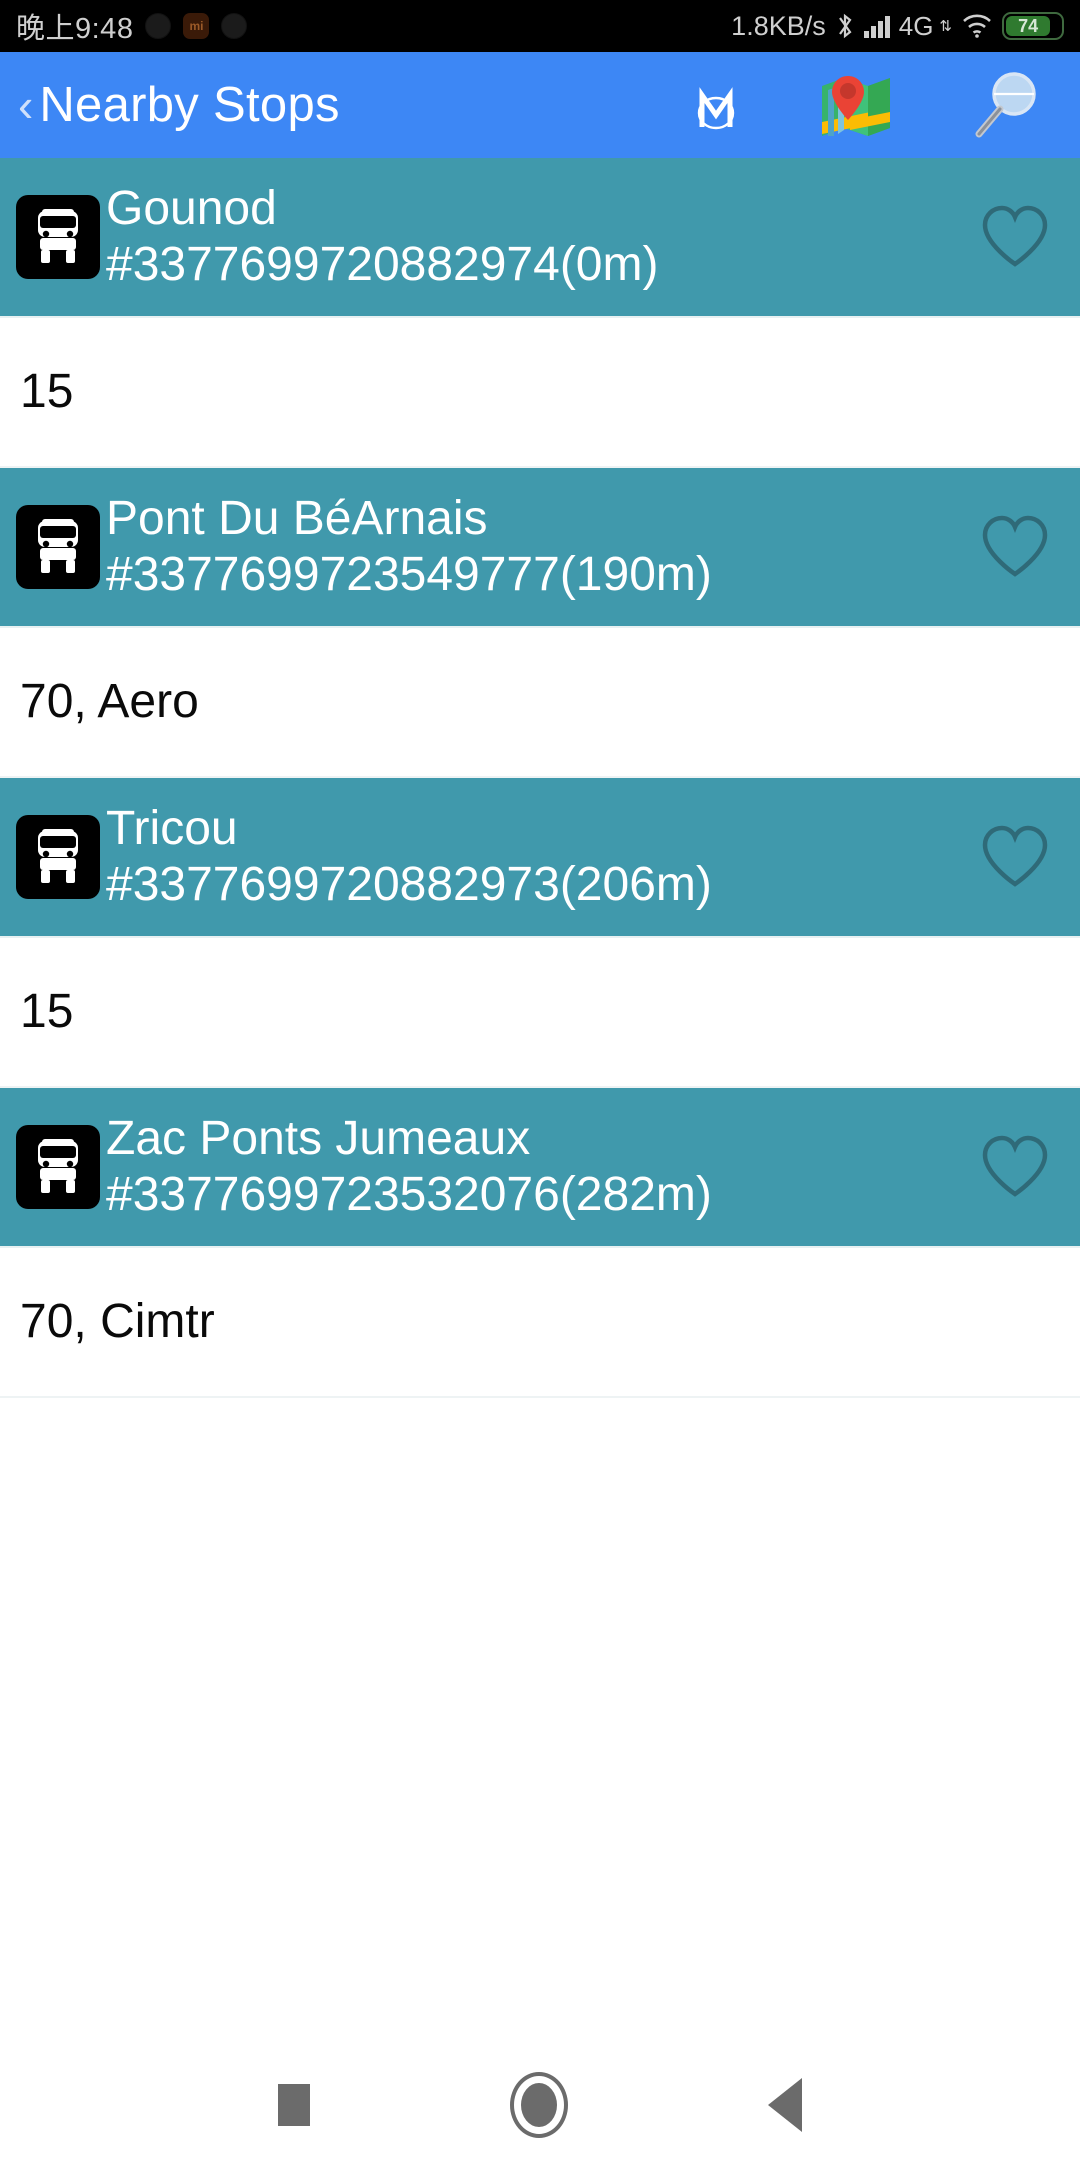  Describe the element at coordinates (117, 1322) in the screenshot. I see `route-numbers: 70, Cimtr` at that location.